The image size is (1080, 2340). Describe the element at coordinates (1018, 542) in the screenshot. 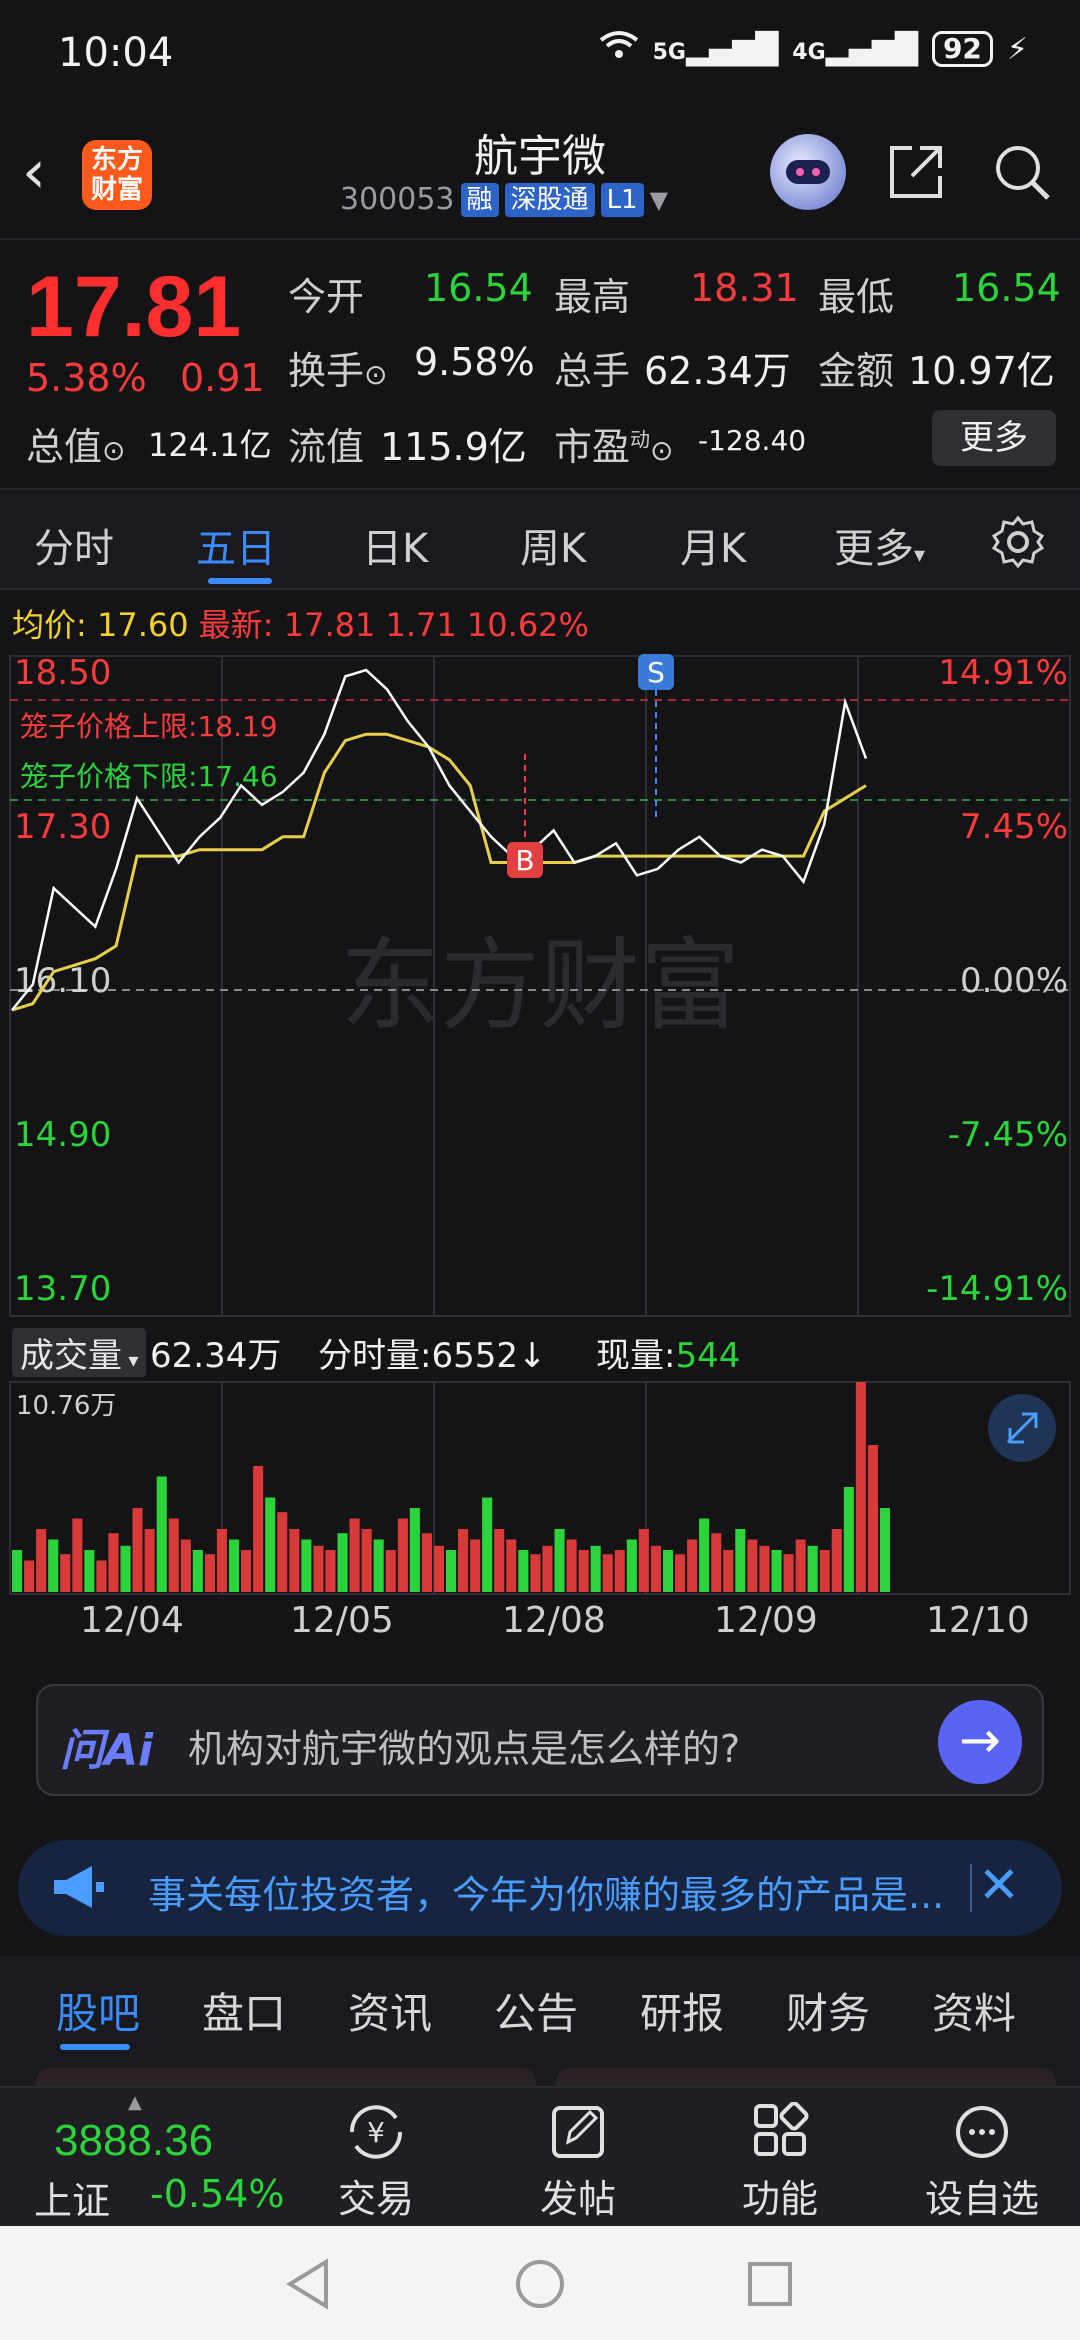

I see `gear-icon` at that location.